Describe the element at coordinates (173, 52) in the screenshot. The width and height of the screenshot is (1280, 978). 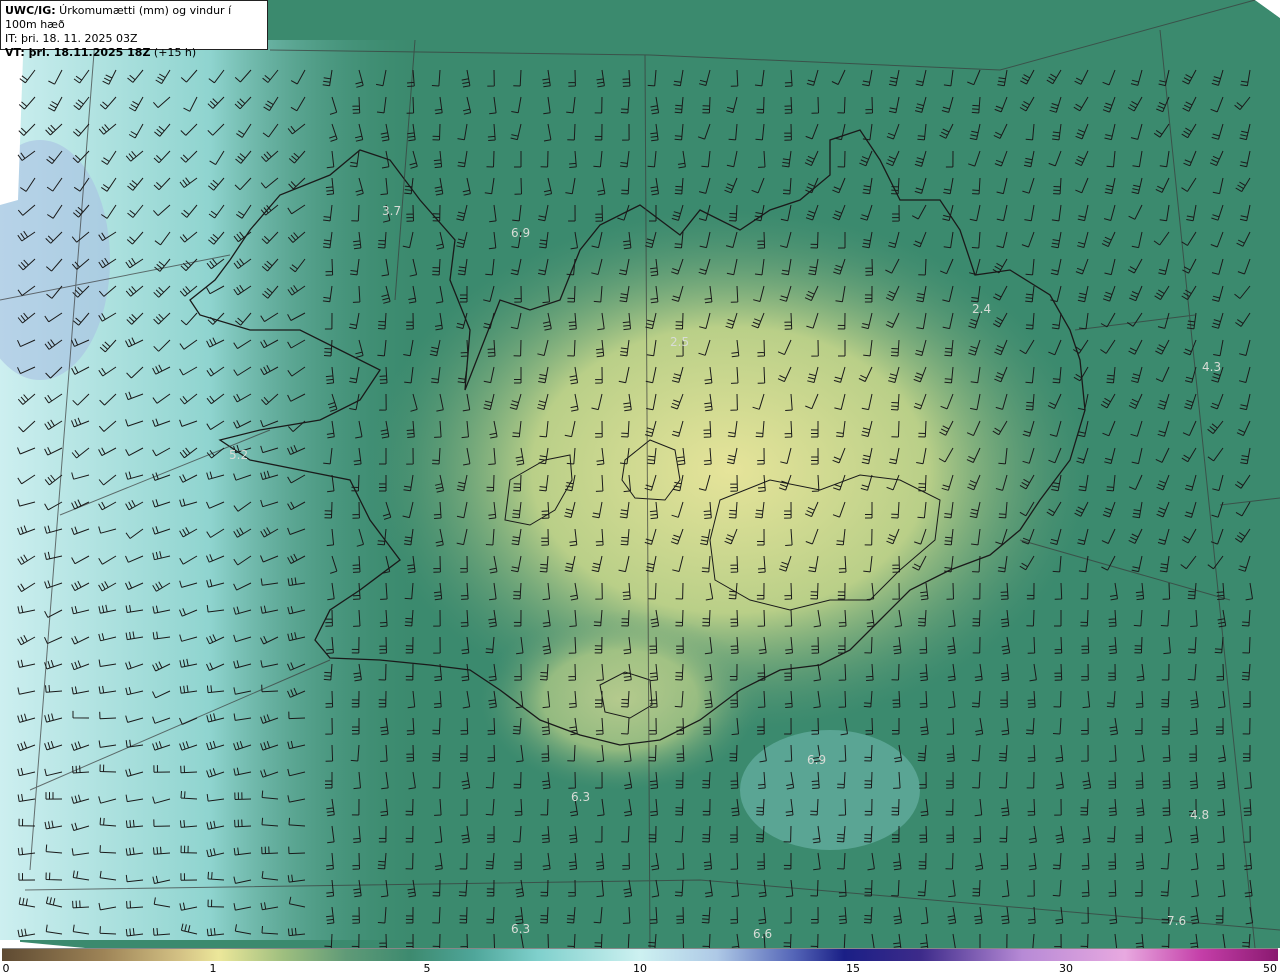
I see `lead-time: (+15 h)` at that location.